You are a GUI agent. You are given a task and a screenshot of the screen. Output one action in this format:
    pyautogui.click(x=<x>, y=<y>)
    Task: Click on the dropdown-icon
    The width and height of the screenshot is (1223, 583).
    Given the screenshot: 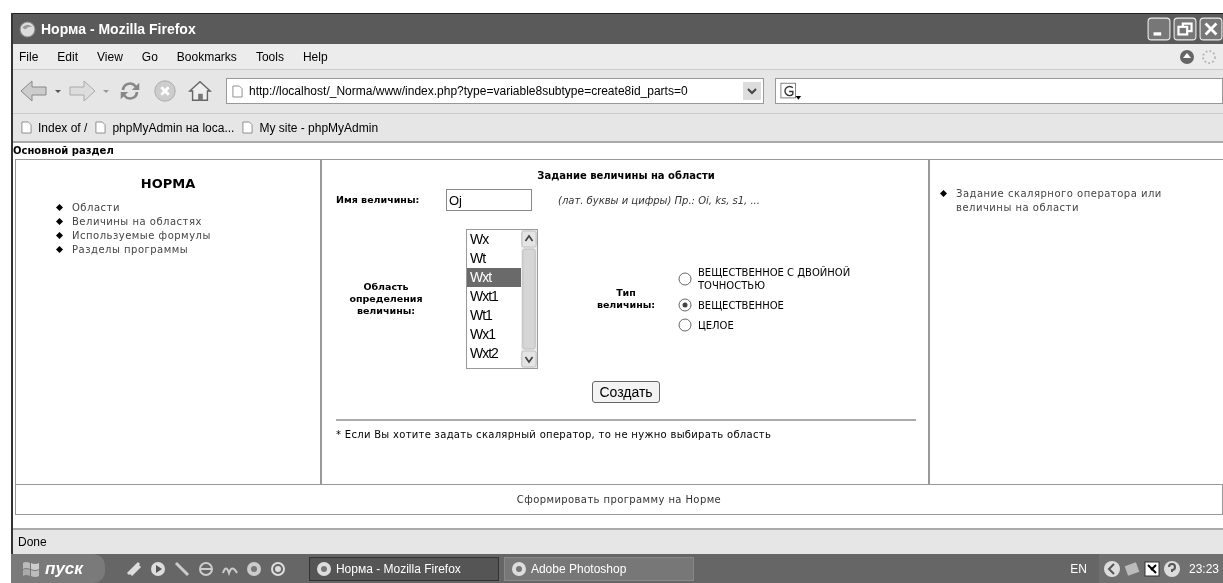 What is the action you would take?
    pyautogui.click(x=752, y=91)
    